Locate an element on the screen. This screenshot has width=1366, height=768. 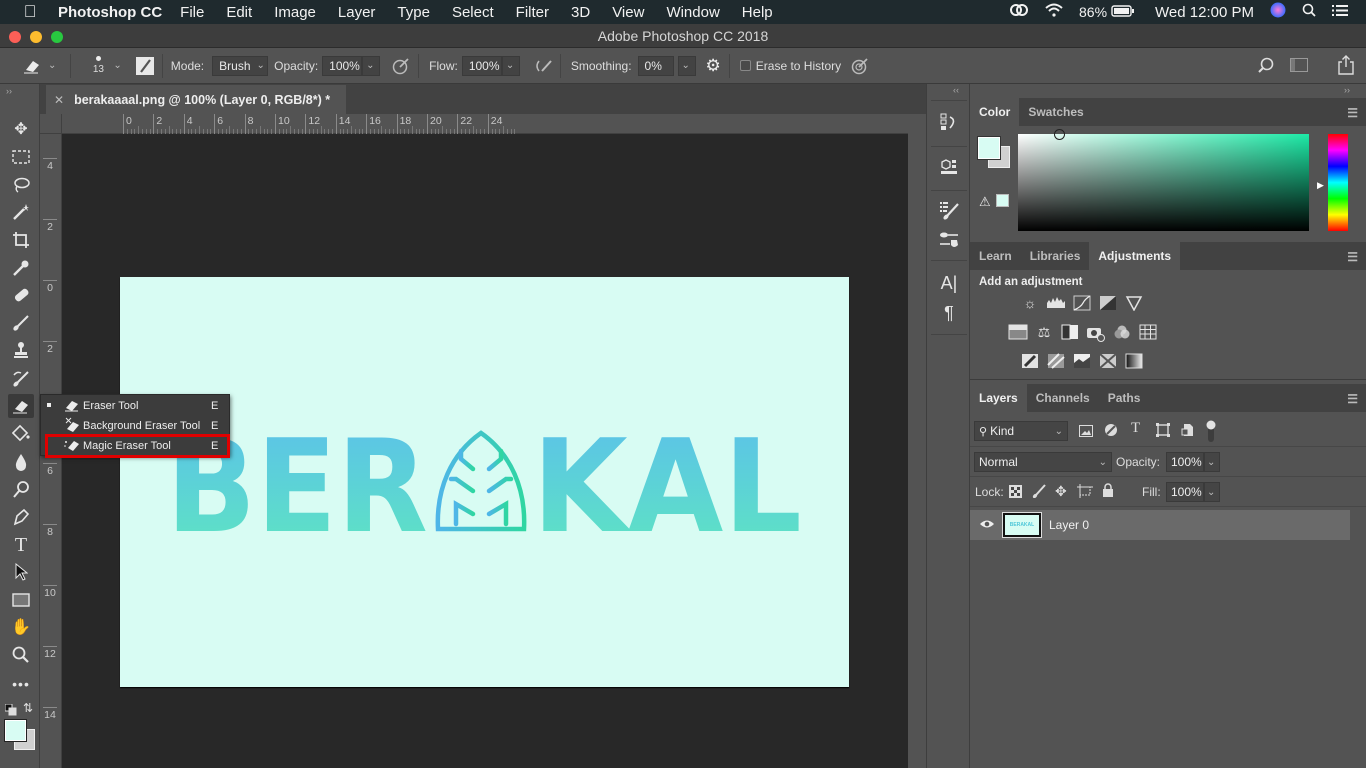
close-tab-icon: ✕ is located at coordinates (59, 100).